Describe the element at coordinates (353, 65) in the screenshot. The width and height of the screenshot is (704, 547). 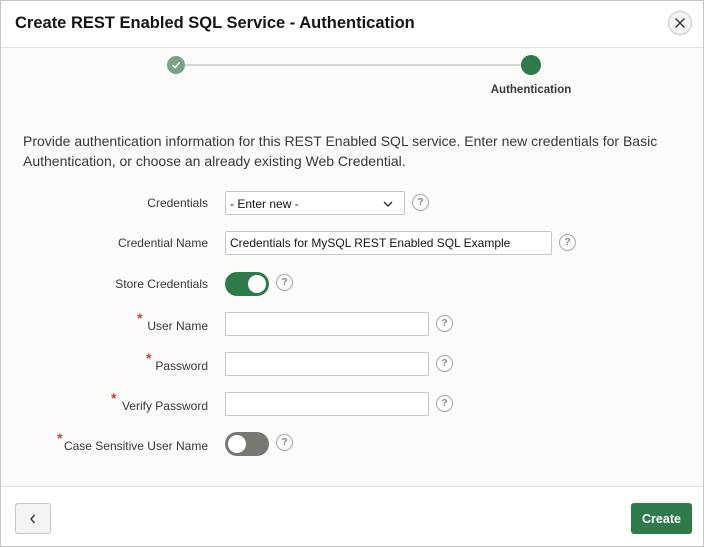
I see `wizard-track` at that location.